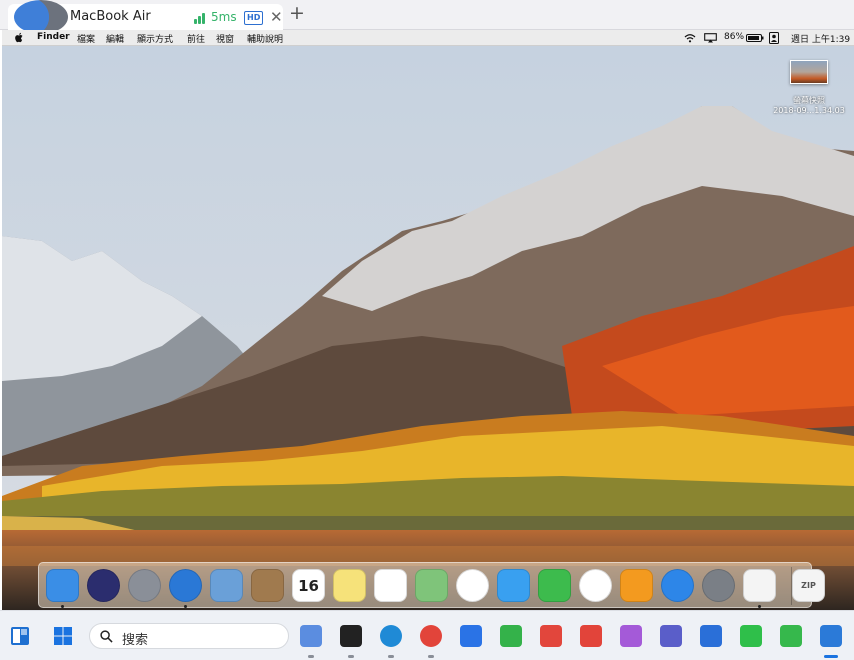 This screenshot has height=660, width=854. I want to click on taskbar-search: 搜索, so click(189, 636).